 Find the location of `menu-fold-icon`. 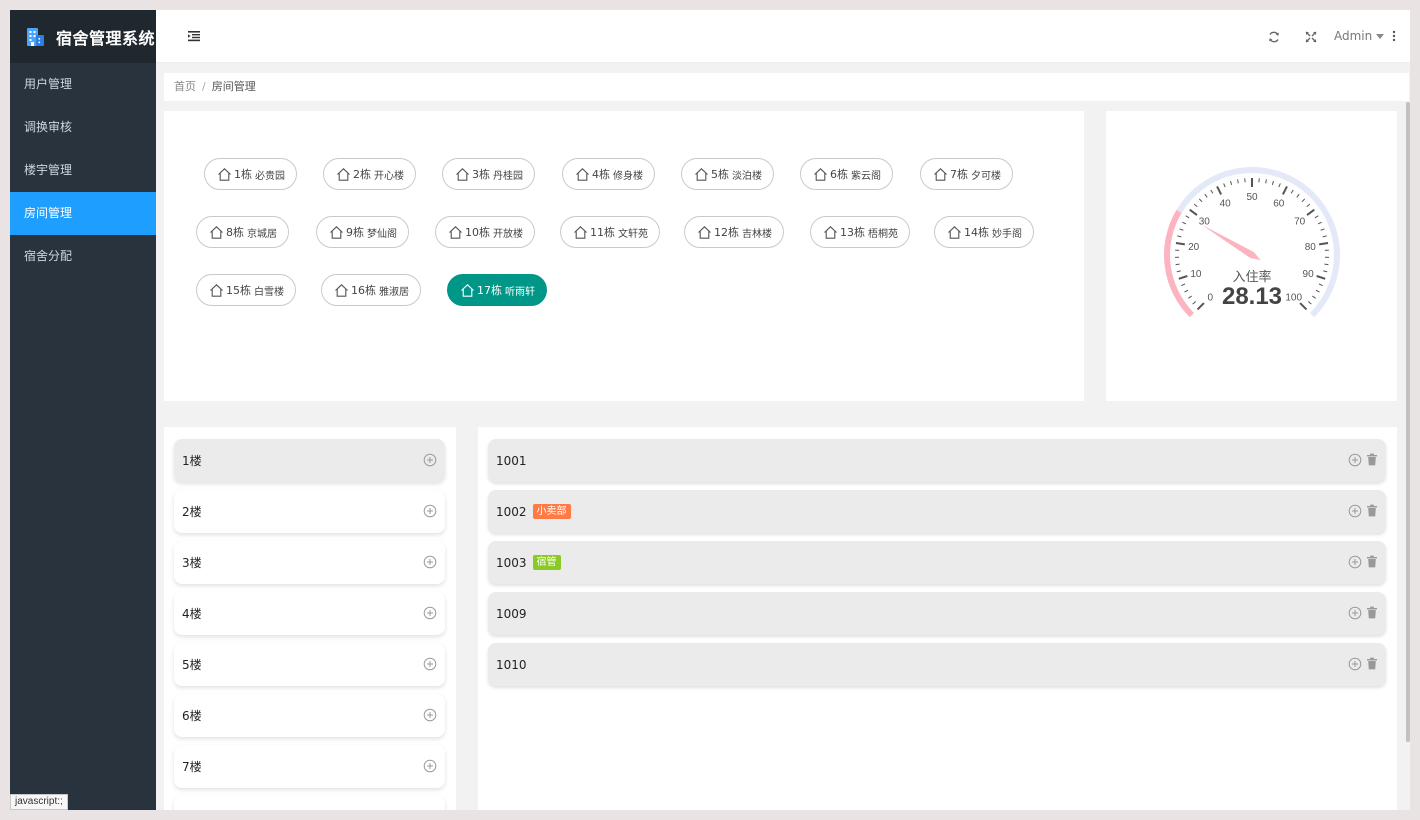

menu-fold-icon is located at coordinates (194, 36).